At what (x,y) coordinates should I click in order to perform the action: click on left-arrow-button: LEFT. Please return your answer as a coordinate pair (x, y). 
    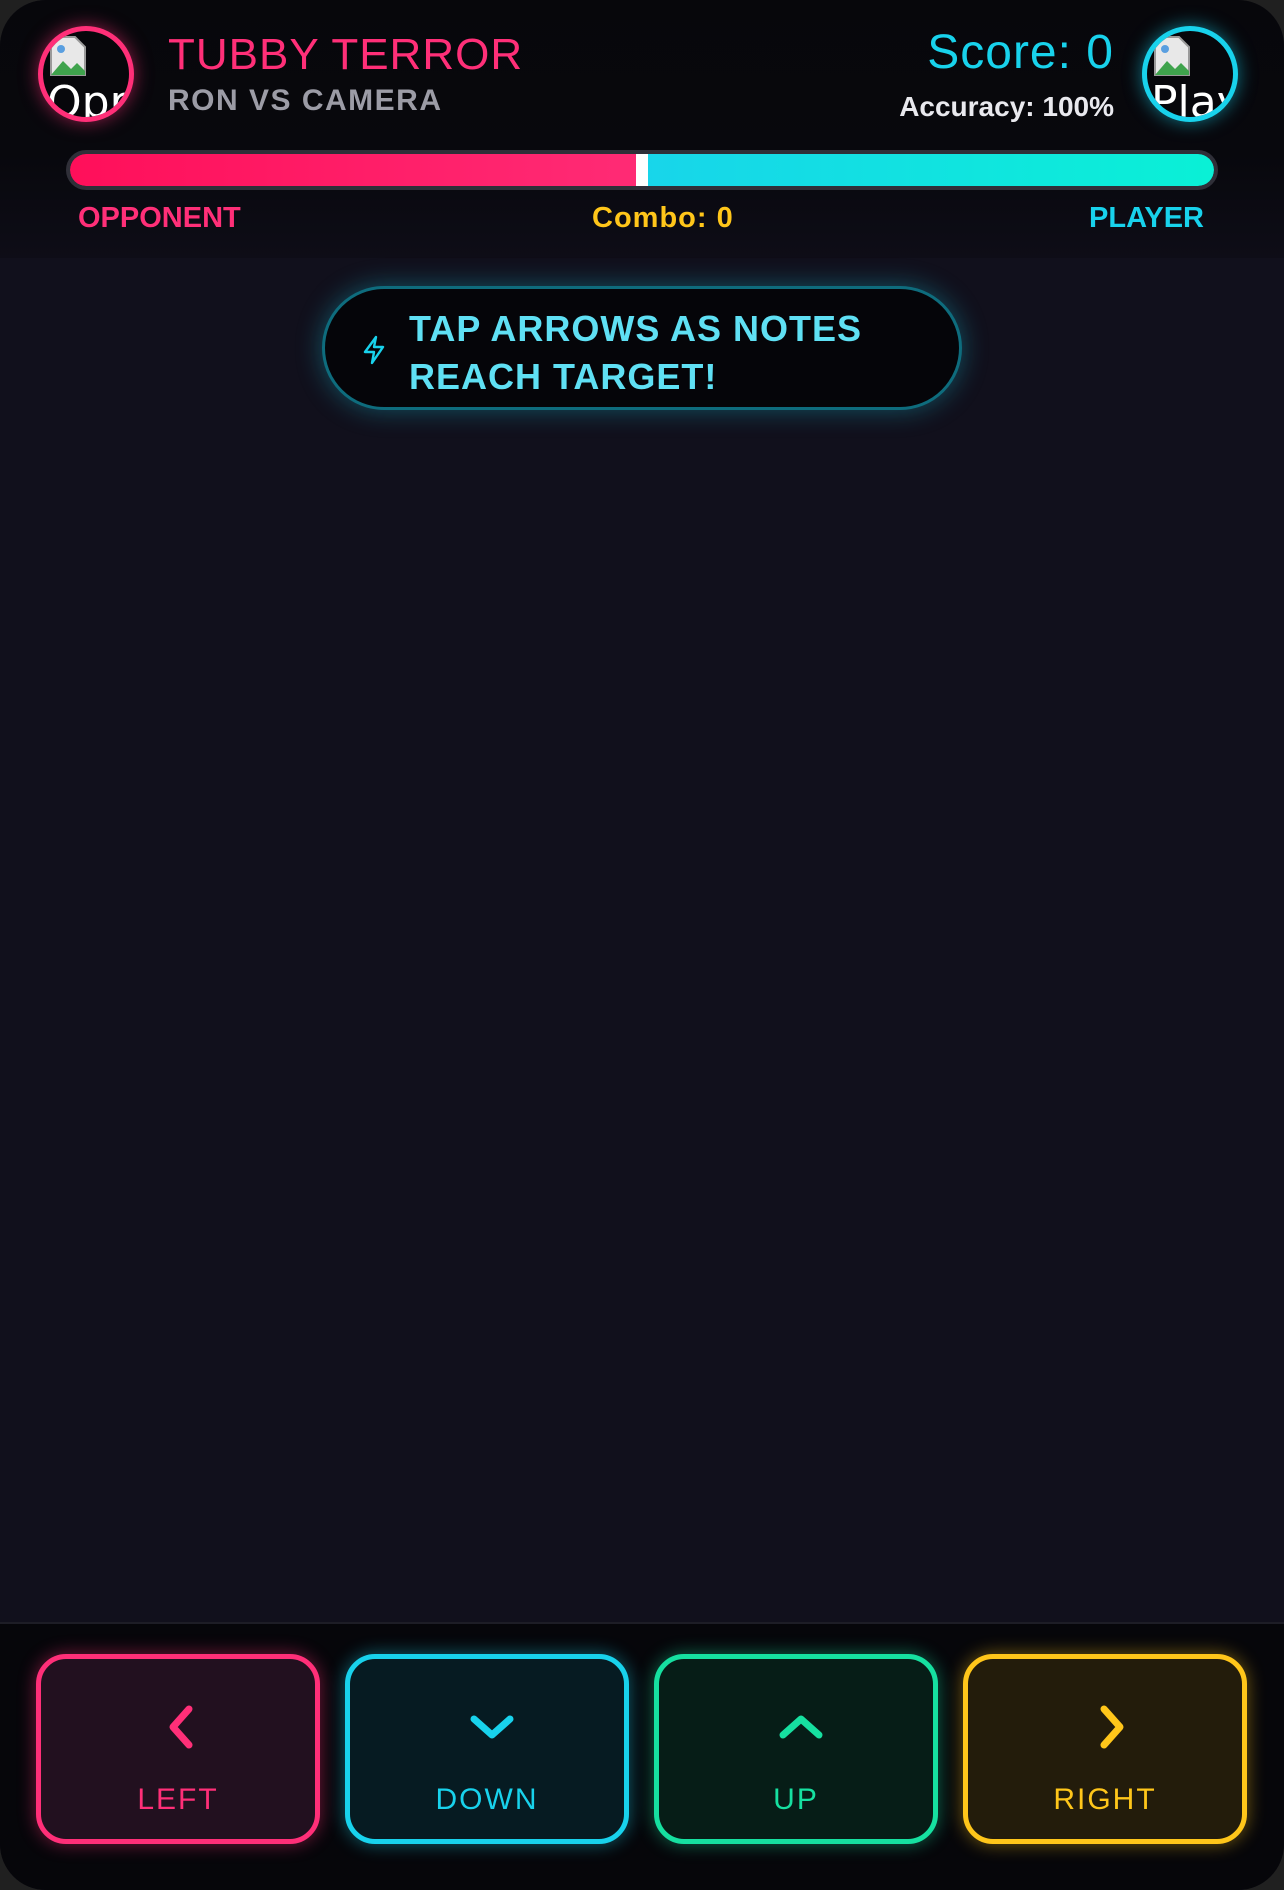
    Looking at the image, I should click on (178, 1749).